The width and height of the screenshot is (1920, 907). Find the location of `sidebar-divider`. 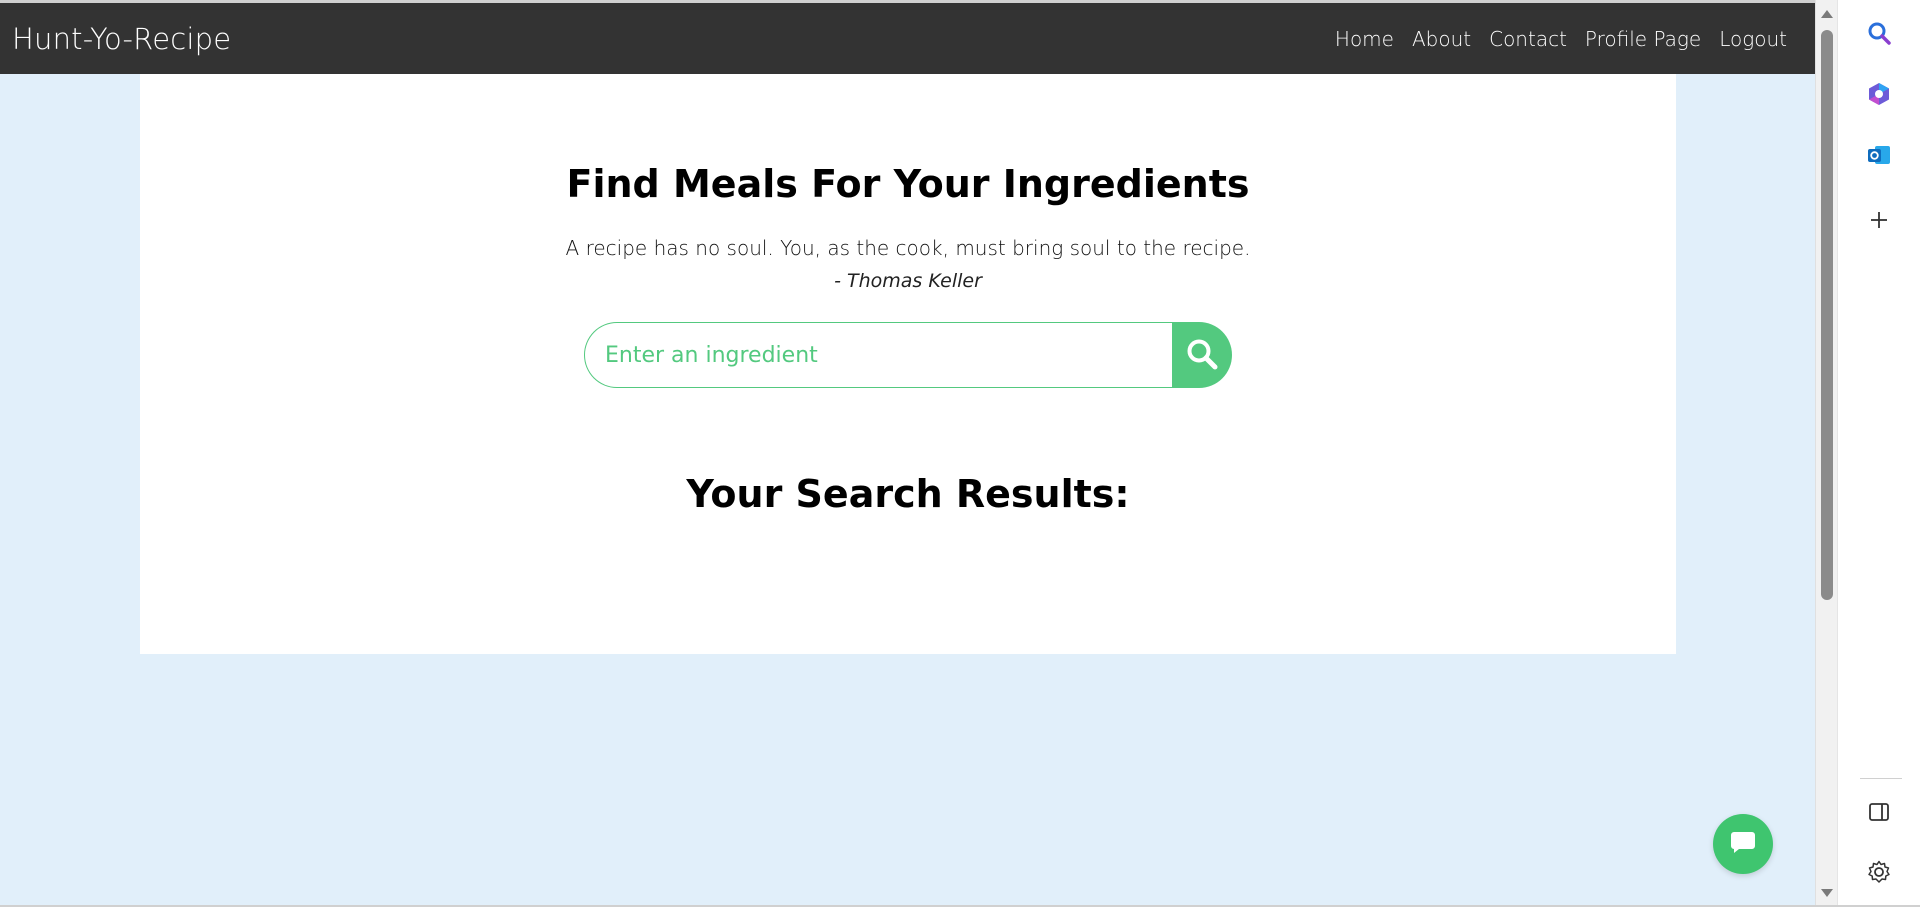

sidebar-divider is located at coordinates (1881, 778).